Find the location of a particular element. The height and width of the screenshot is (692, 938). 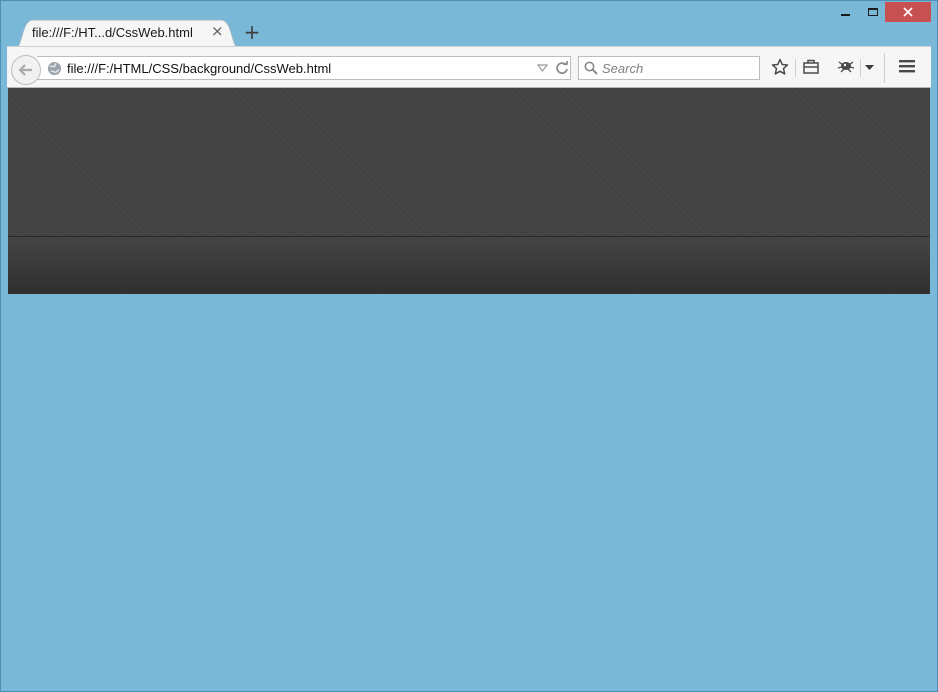

hamburger-menu-icon is located at coordinates (907, 66).